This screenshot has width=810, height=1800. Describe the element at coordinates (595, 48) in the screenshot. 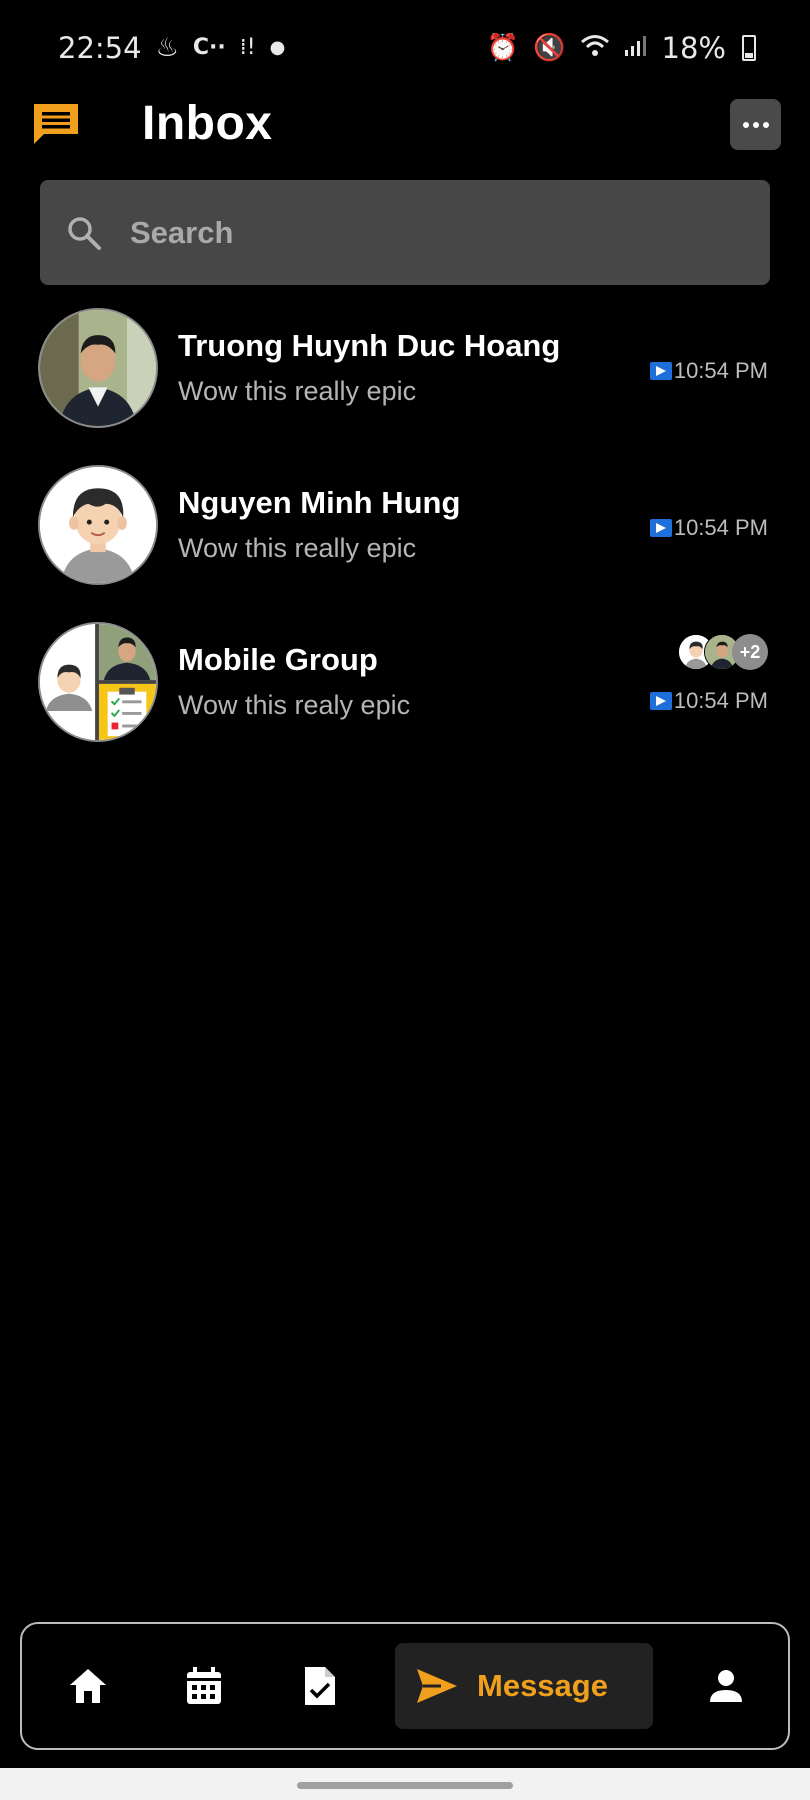

I see `wifi-icon` at that location.